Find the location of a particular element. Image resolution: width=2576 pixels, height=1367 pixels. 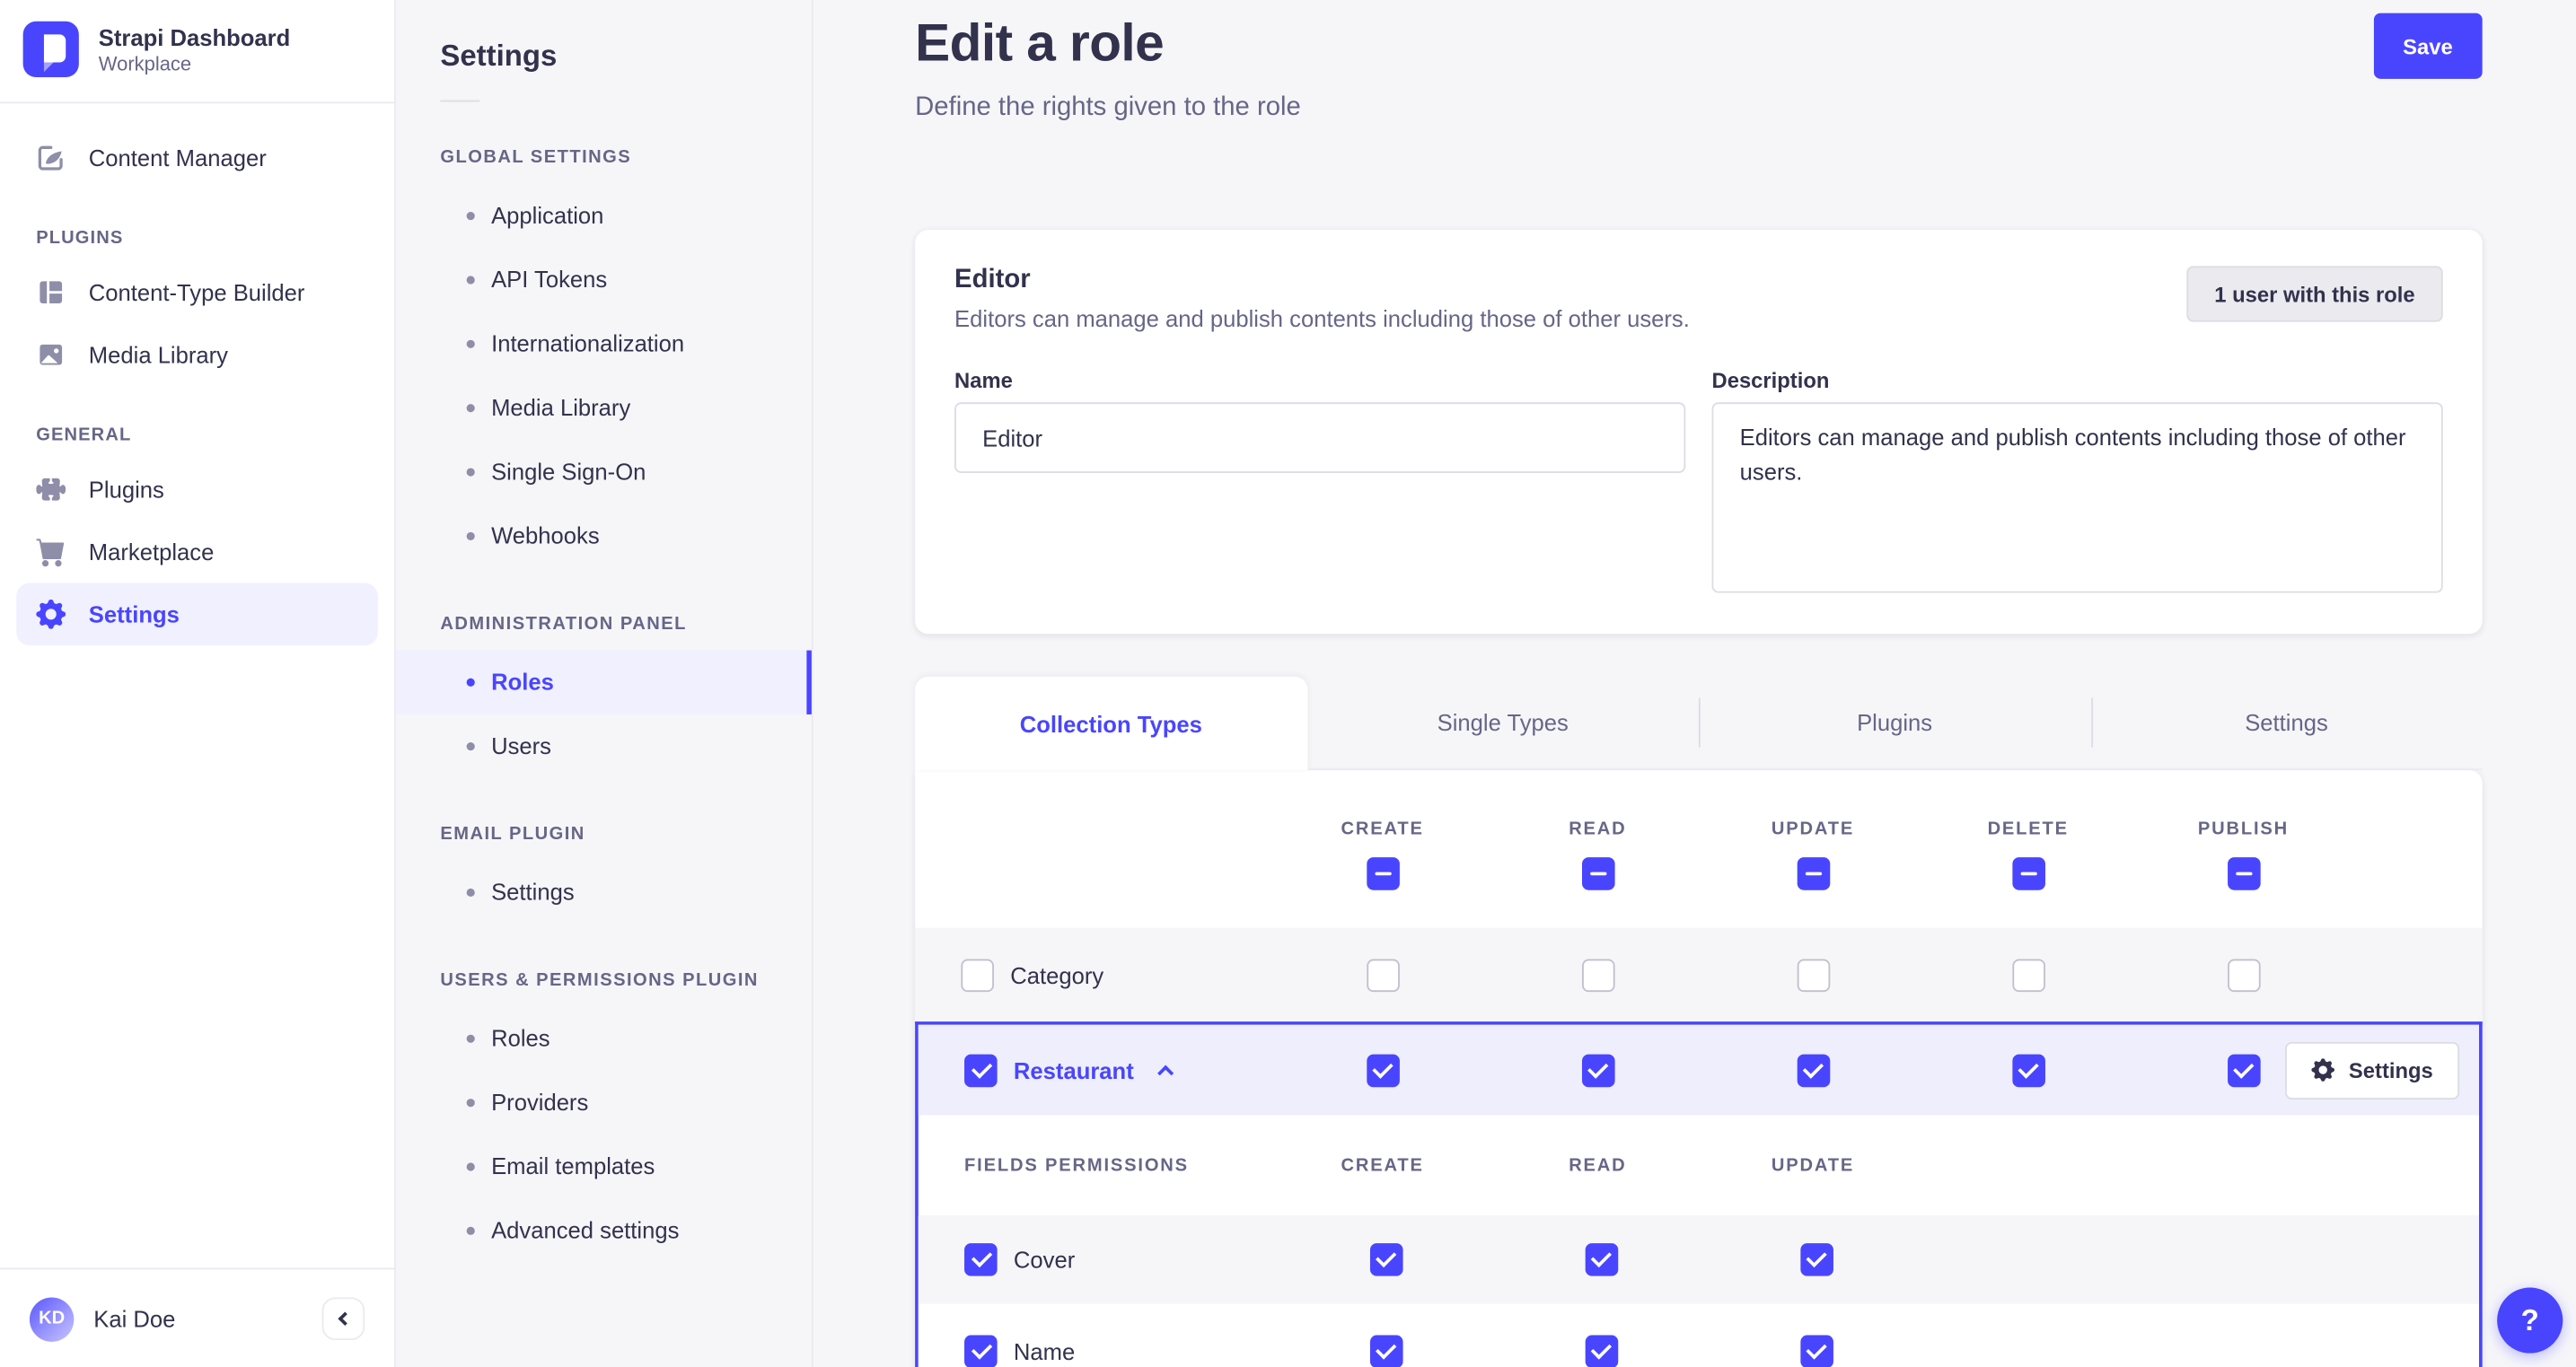

cart-icon is located at coordinates (51, 552).